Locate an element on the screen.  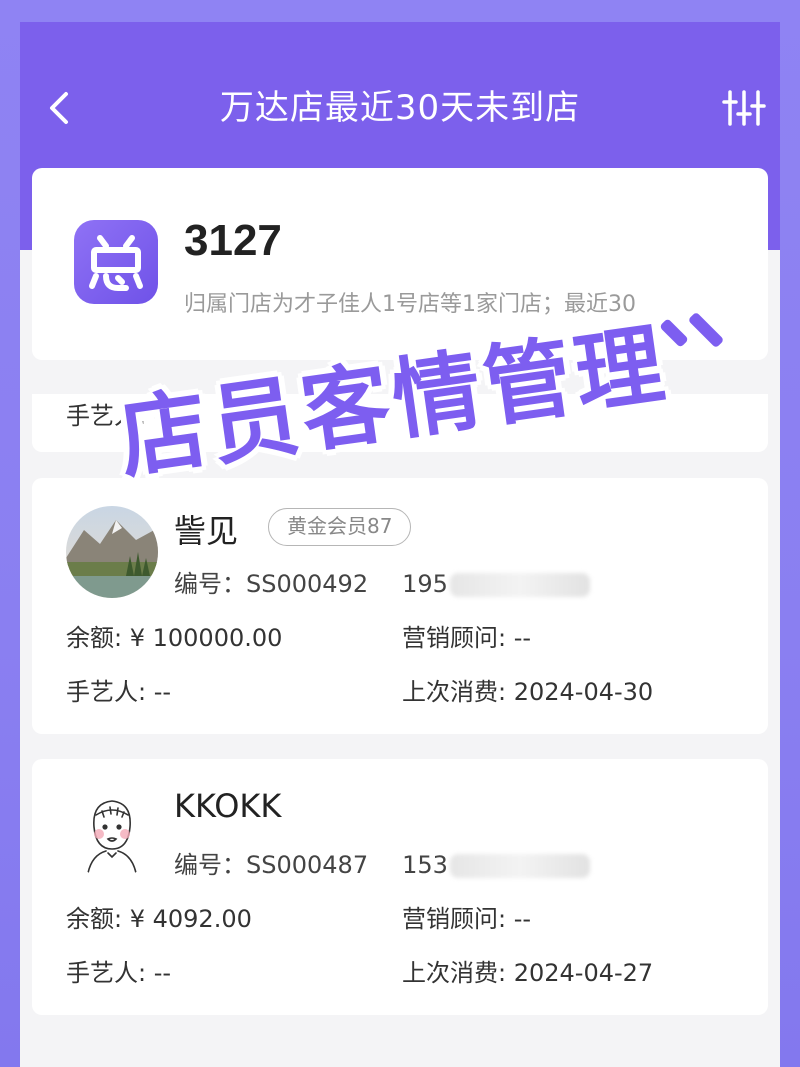
phone-prefix: 195 is located at coordinates (425, 584).